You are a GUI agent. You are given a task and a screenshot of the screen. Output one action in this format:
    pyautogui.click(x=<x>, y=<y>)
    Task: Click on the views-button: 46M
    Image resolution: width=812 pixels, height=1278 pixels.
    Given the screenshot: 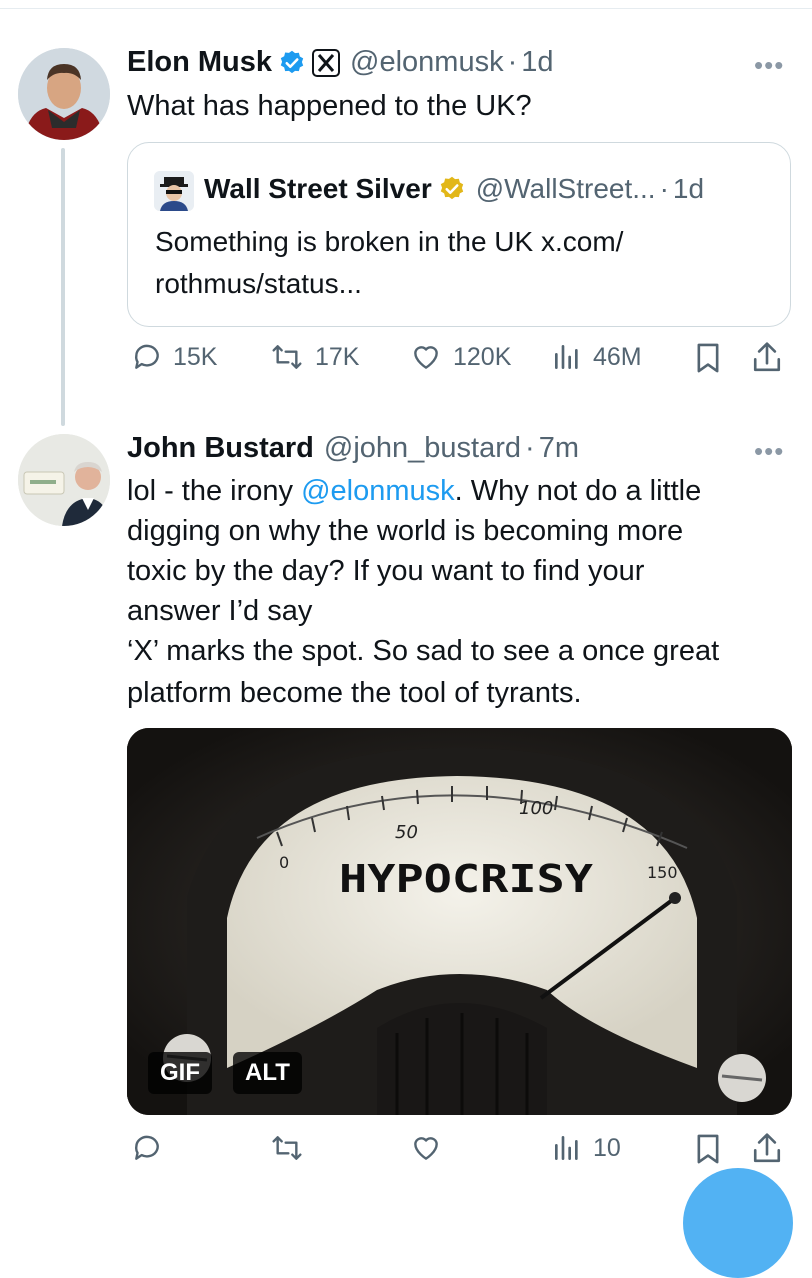 What is the action you would take?
    pyautogui.click(x=596, y=357)
    